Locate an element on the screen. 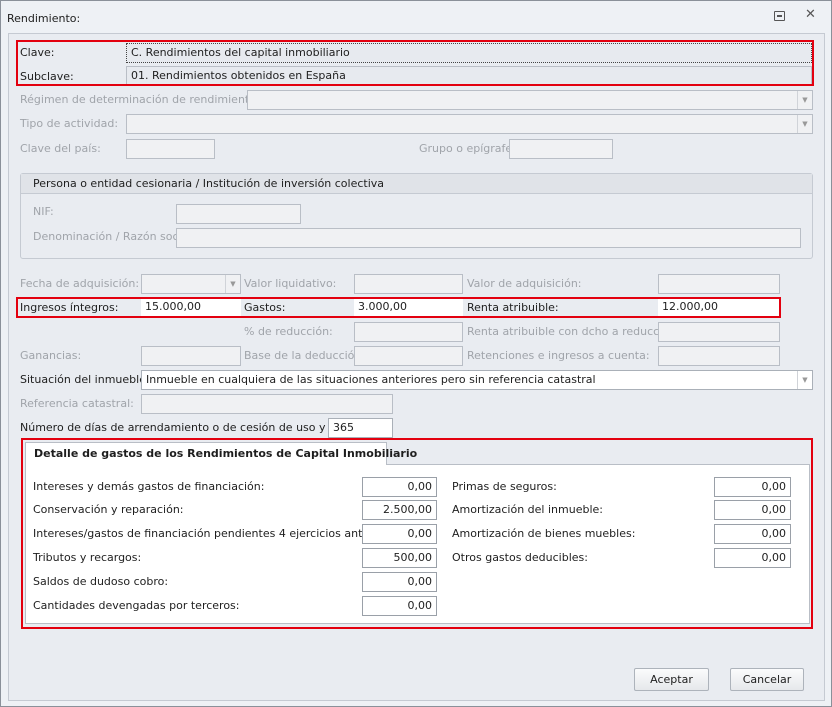 The height and width of the screenshot is (707, 832). ref-catastral-input is located at coordinates (267, 404).